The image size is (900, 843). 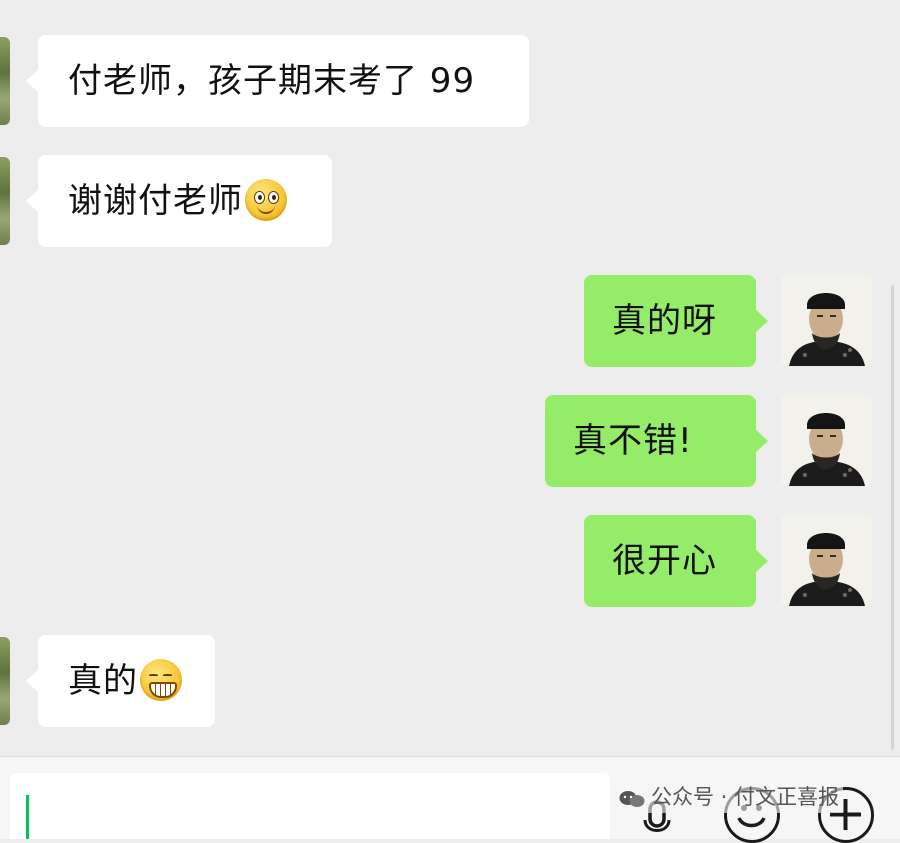 I want to click on received-message-bubble: 真的, so click(x=120, y=681).